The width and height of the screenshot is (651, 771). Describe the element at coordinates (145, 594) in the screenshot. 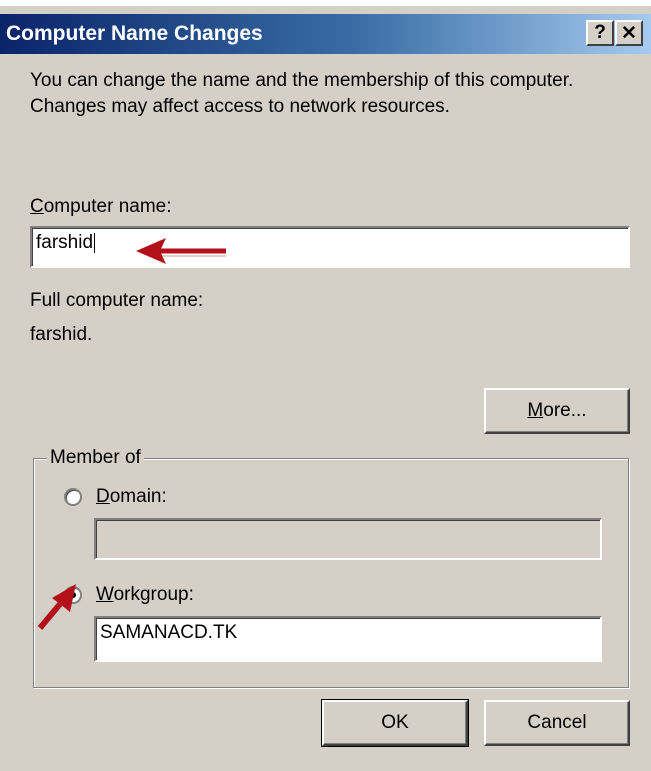

I see `workgroup-label: Workgroup:` at that location.